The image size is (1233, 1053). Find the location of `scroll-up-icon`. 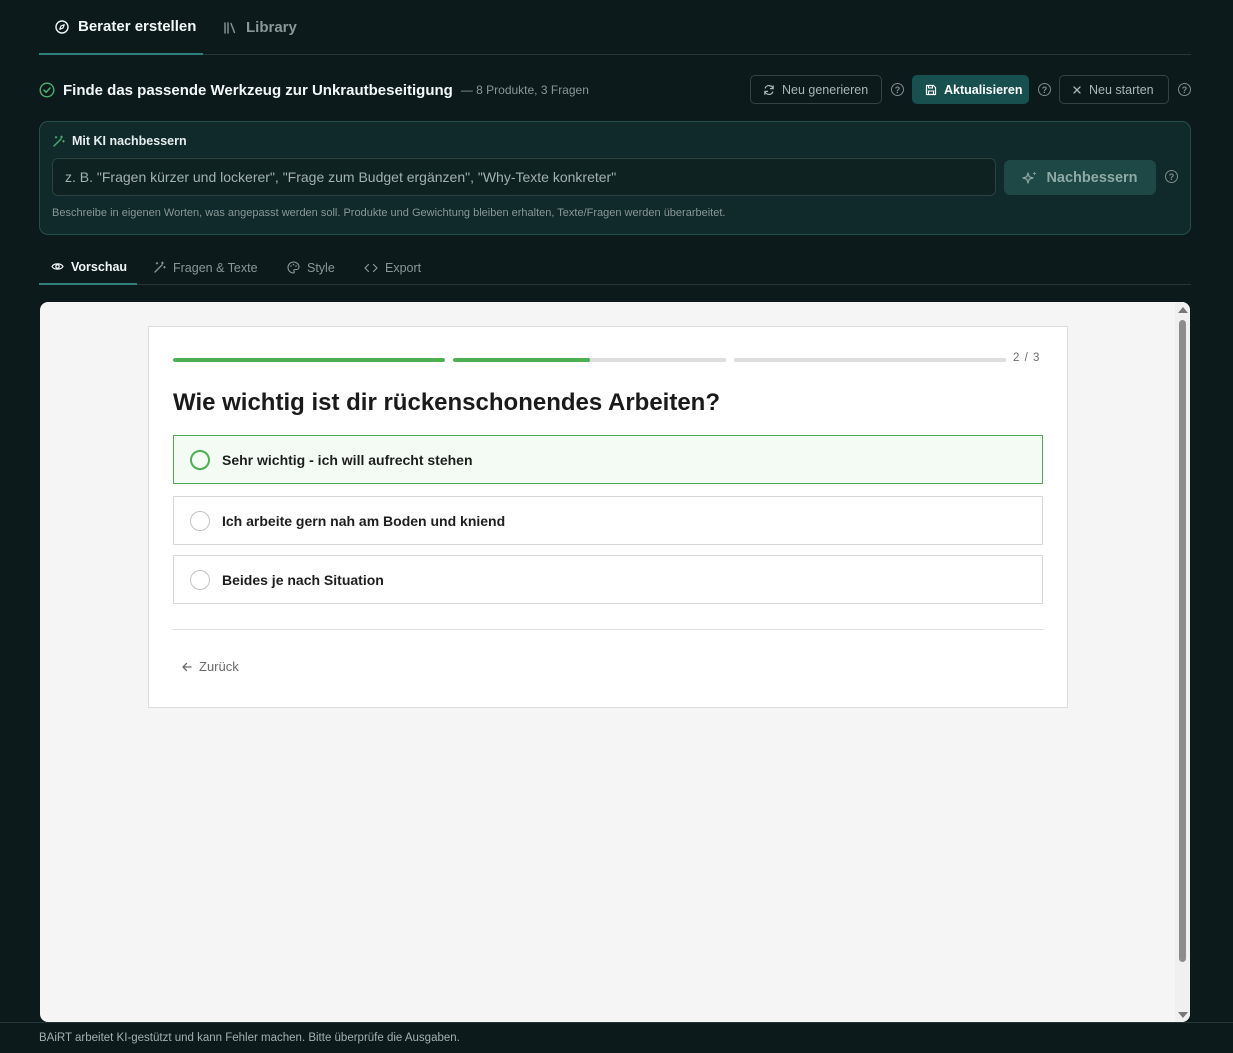

scroll-up-icon is located at coordinates (1183, 310).